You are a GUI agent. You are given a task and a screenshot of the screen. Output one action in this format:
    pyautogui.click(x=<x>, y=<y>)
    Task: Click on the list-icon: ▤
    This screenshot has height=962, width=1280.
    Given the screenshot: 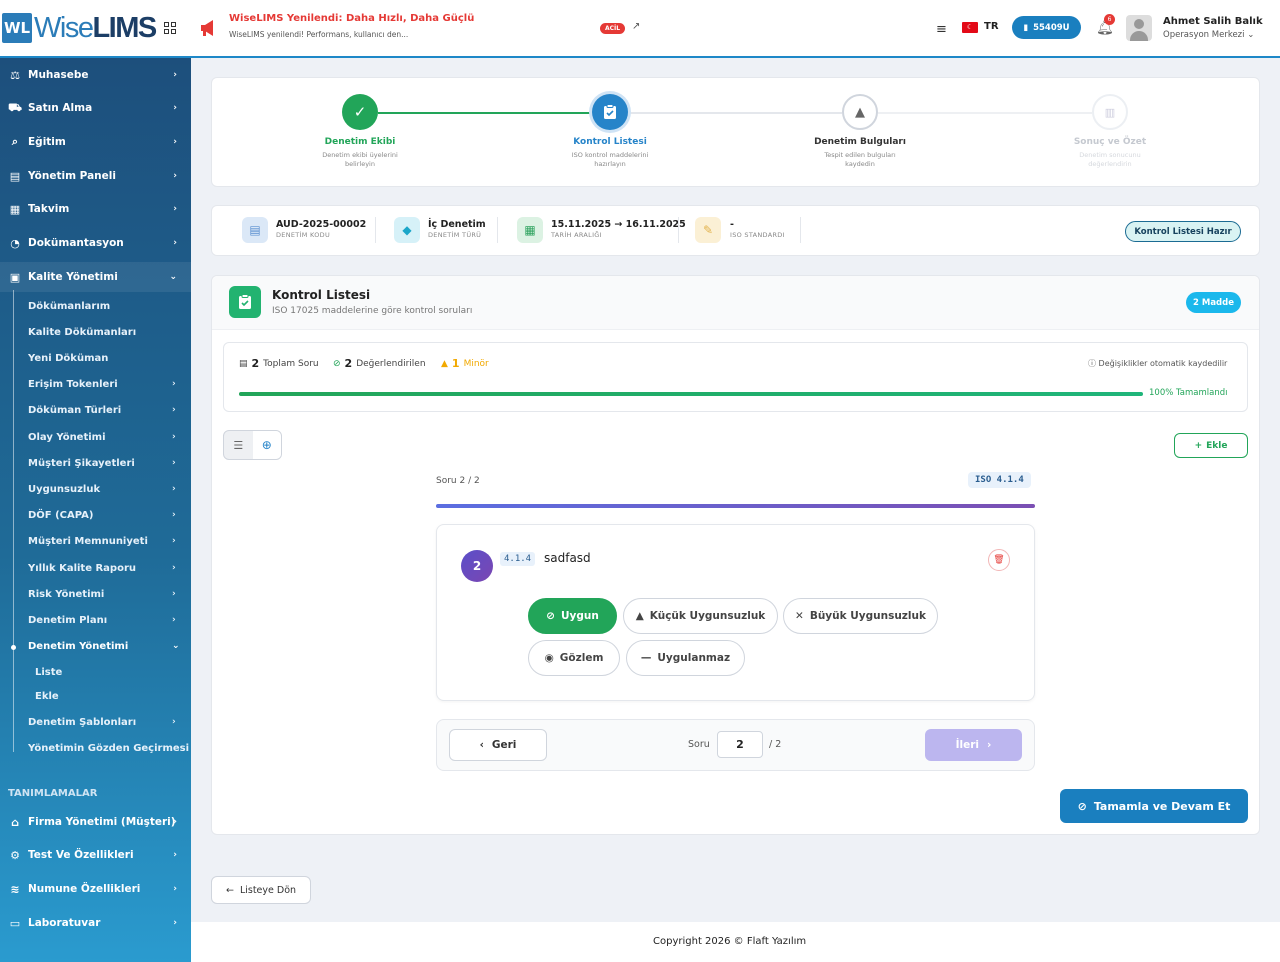 What is the action you would take?
    pyautogui.click(x=243, y=363)
    